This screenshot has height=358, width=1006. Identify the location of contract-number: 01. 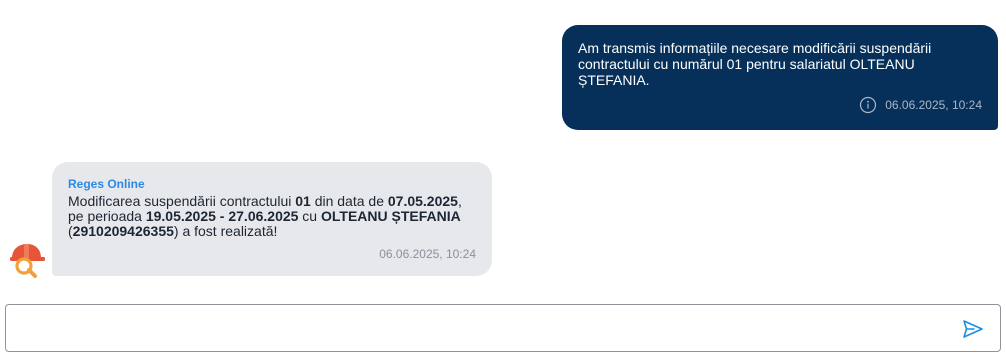
(303, 201).